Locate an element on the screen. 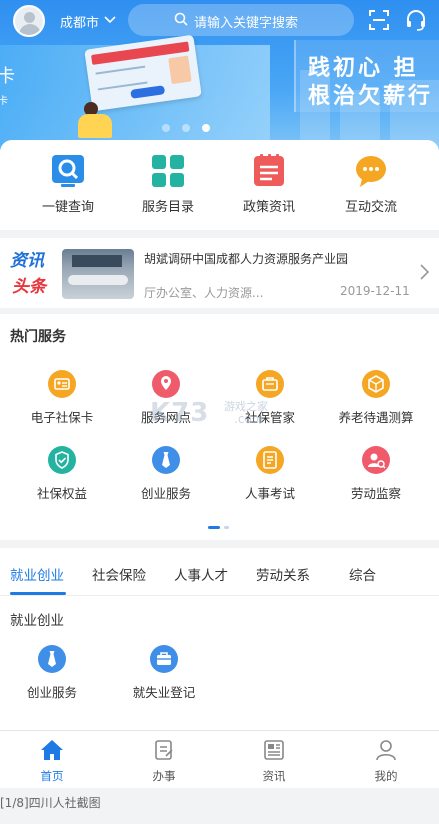 This screenshot has width=439, height=824. active-tab-indicator is located at coordinates (38, 593).